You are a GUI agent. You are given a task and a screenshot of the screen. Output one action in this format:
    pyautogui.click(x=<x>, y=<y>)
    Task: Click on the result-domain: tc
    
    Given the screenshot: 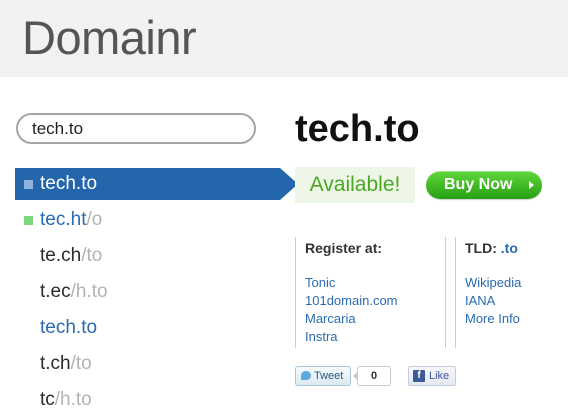 What is the action you would take?
    pyautogui.click(x=47, y=399)
    